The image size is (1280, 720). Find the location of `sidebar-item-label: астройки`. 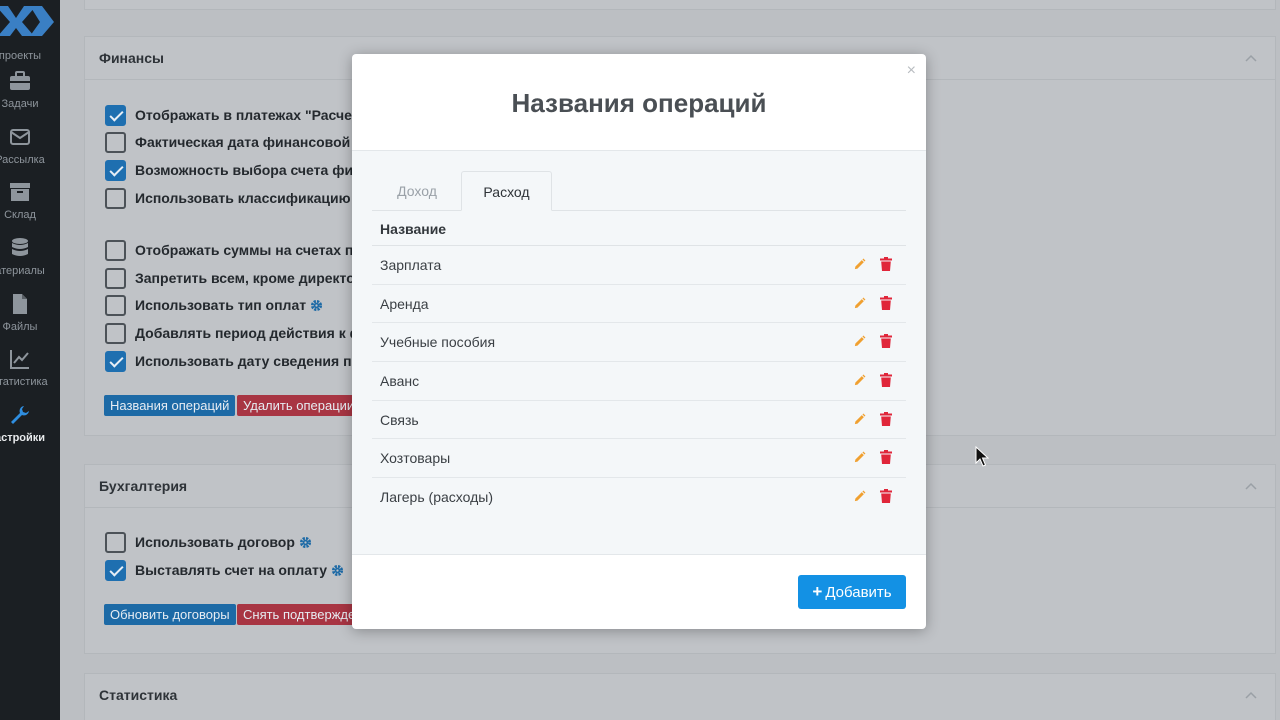

sidebar-item-label: астройки is located at coordinates (23, 438).